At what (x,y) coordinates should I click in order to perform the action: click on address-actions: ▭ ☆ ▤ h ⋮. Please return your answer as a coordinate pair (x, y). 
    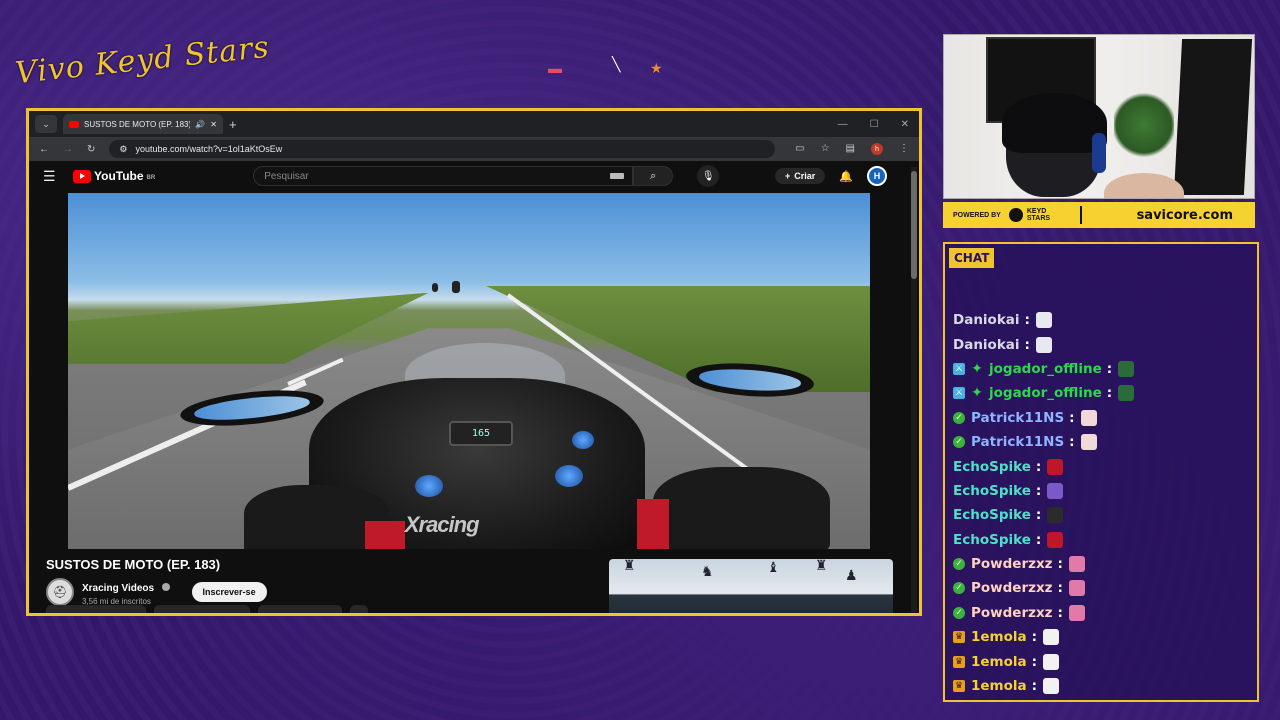
    Looking at the image, I should click on (852, 149).